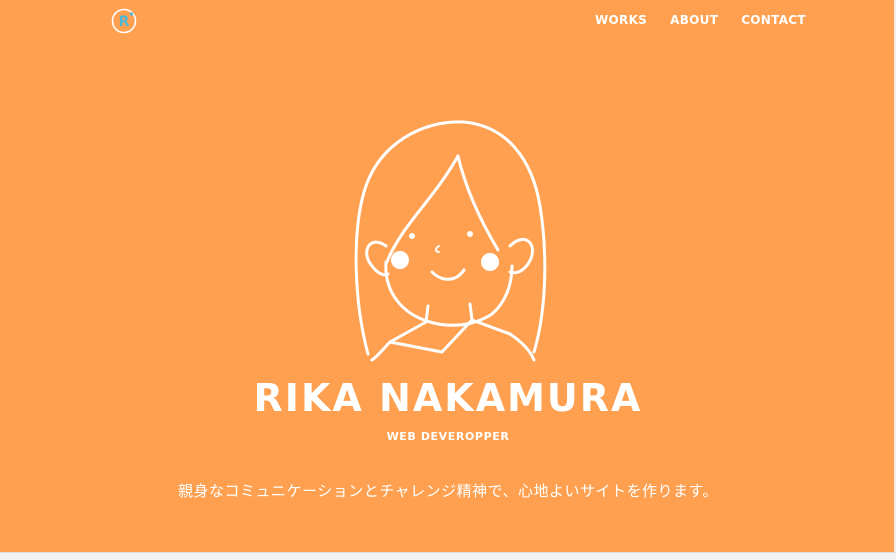  I want to click on logo-letter: R, so click(124, 22).